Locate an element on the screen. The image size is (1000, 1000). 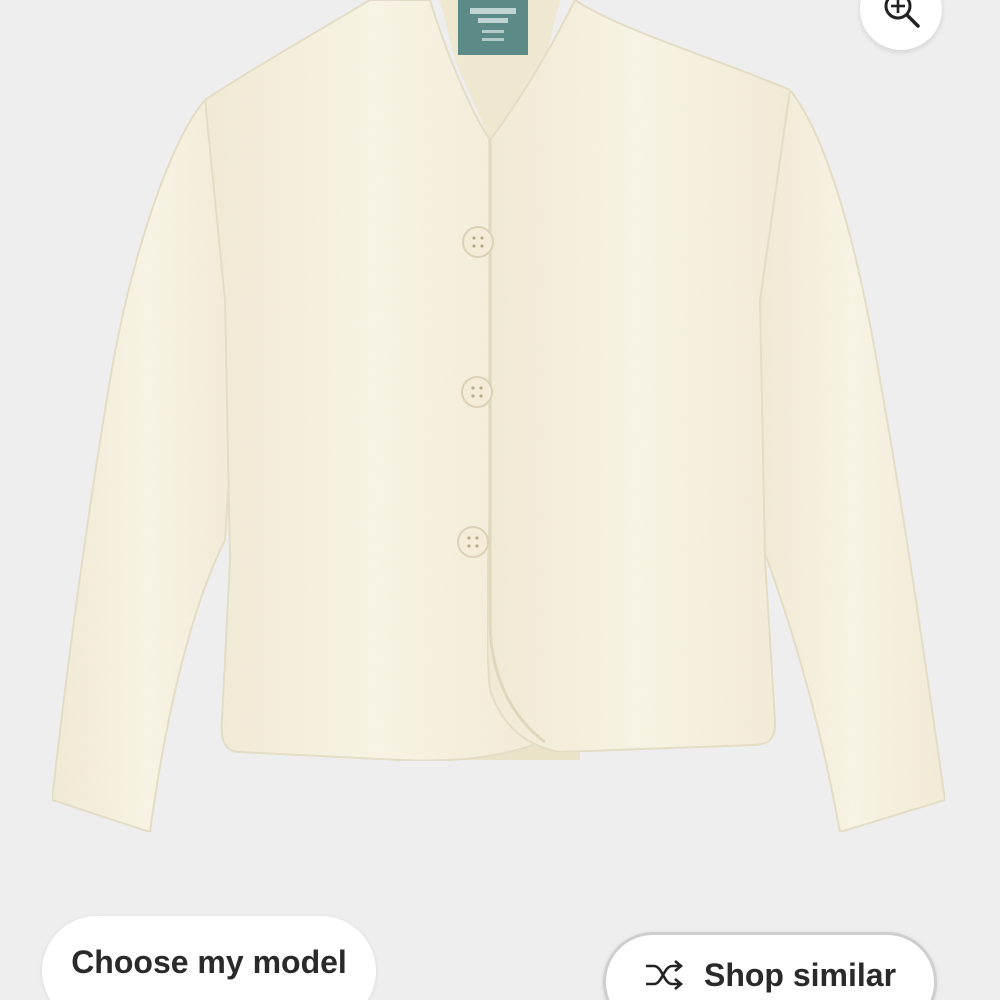
brand-label is located at coordinates (493, 27).